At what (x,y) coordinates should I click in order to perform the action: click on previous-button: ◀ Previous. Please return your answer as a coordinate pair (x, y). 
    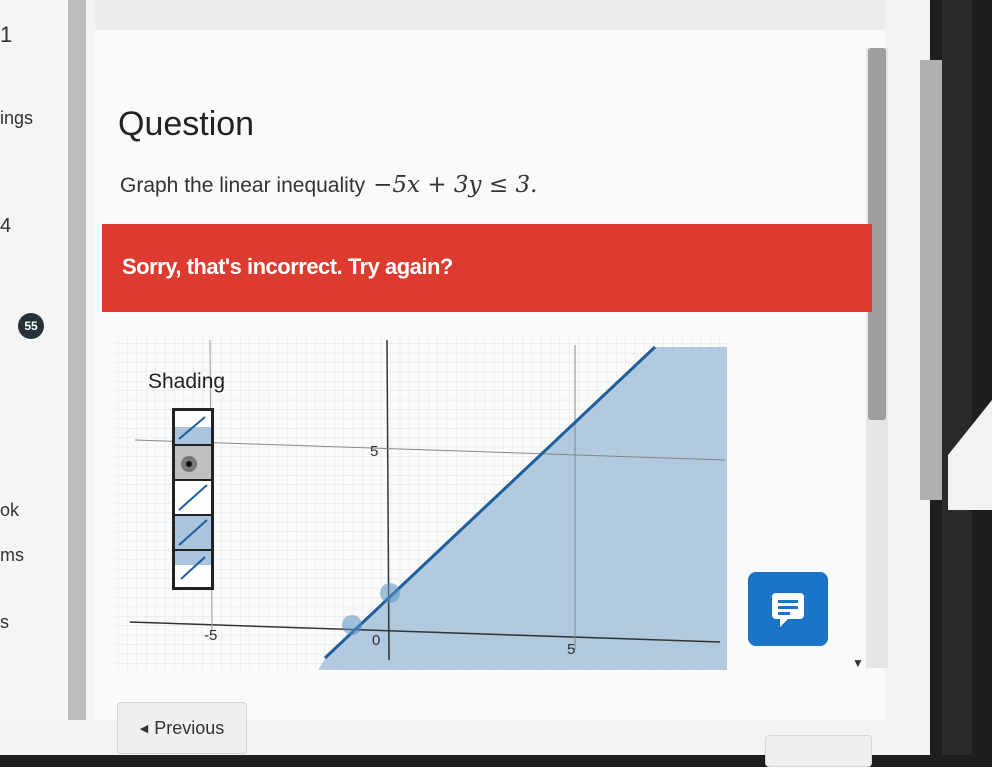
    Looking at the image, I should click on (182, 728).